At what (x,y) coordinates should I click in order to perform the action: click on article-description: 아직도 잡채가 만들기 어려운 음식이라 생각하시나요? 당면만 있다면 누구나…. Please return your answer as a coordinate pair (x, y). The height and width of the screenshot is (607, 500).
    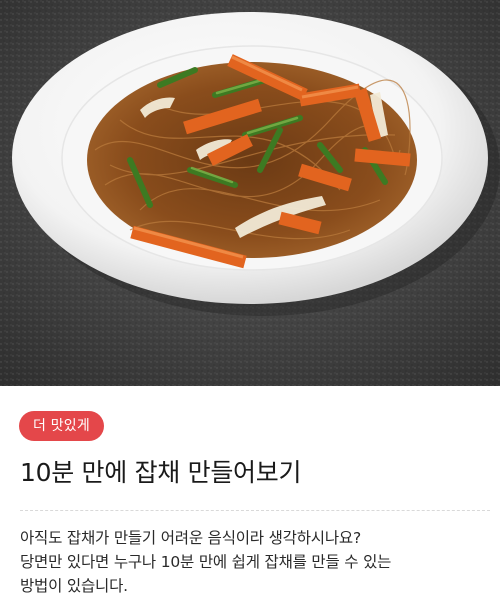
    Looking at the image, I should click on (255, 562).